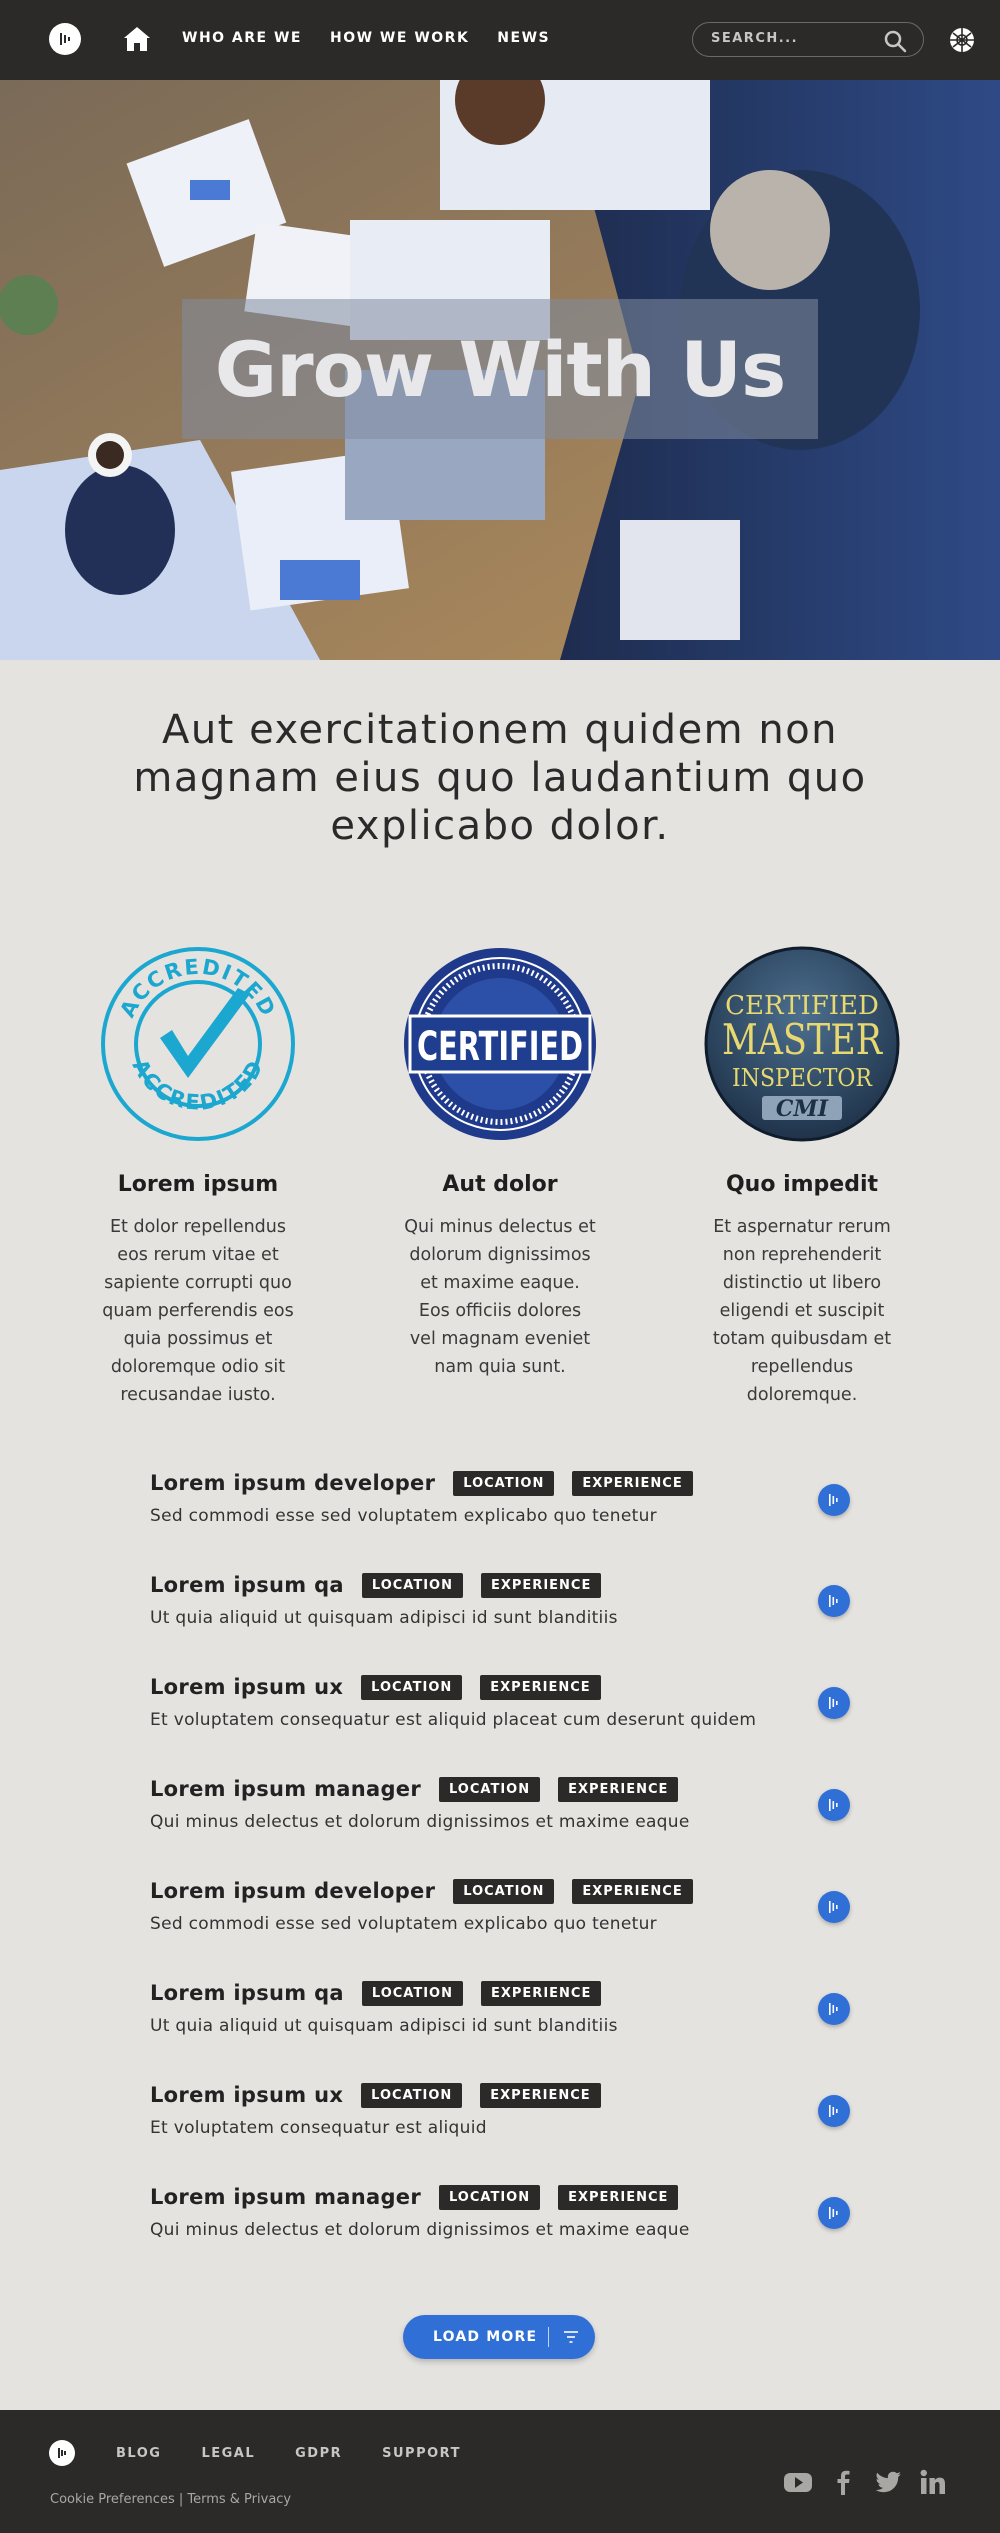  I want to click on search-input, so click(791, 38).